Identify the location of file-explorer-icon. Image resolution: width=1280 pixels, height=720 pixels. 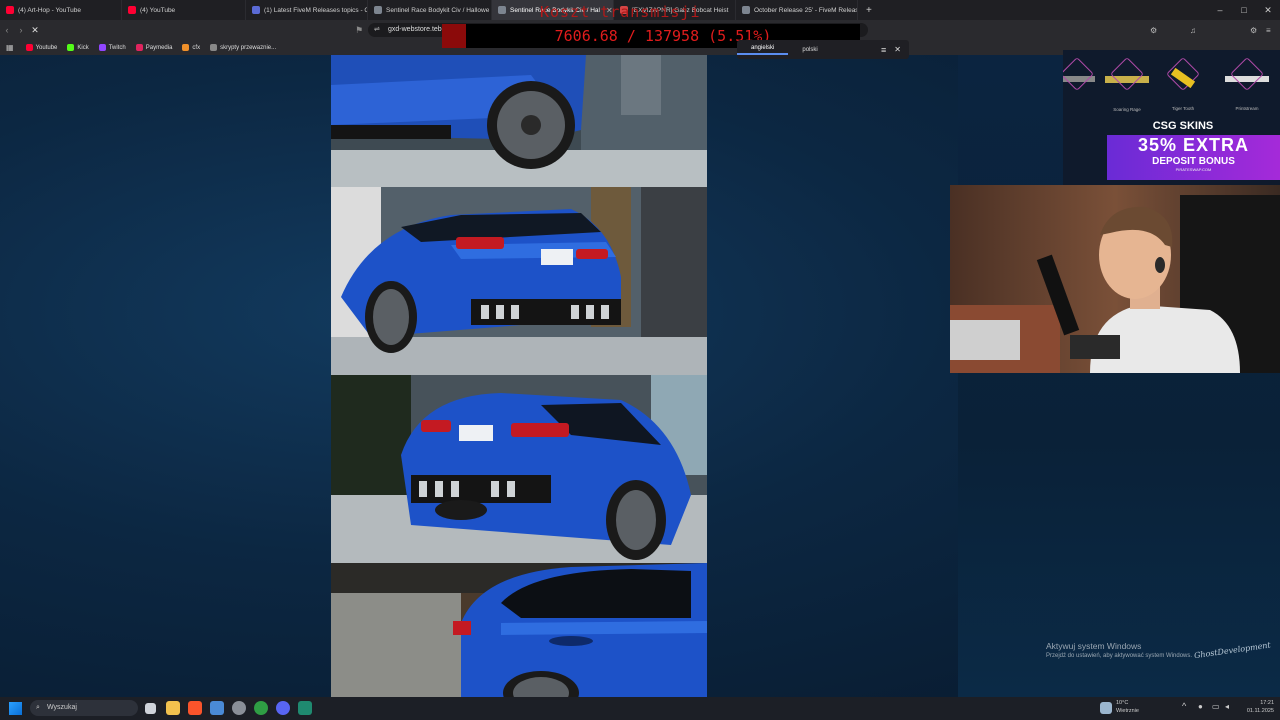
(173, 708).